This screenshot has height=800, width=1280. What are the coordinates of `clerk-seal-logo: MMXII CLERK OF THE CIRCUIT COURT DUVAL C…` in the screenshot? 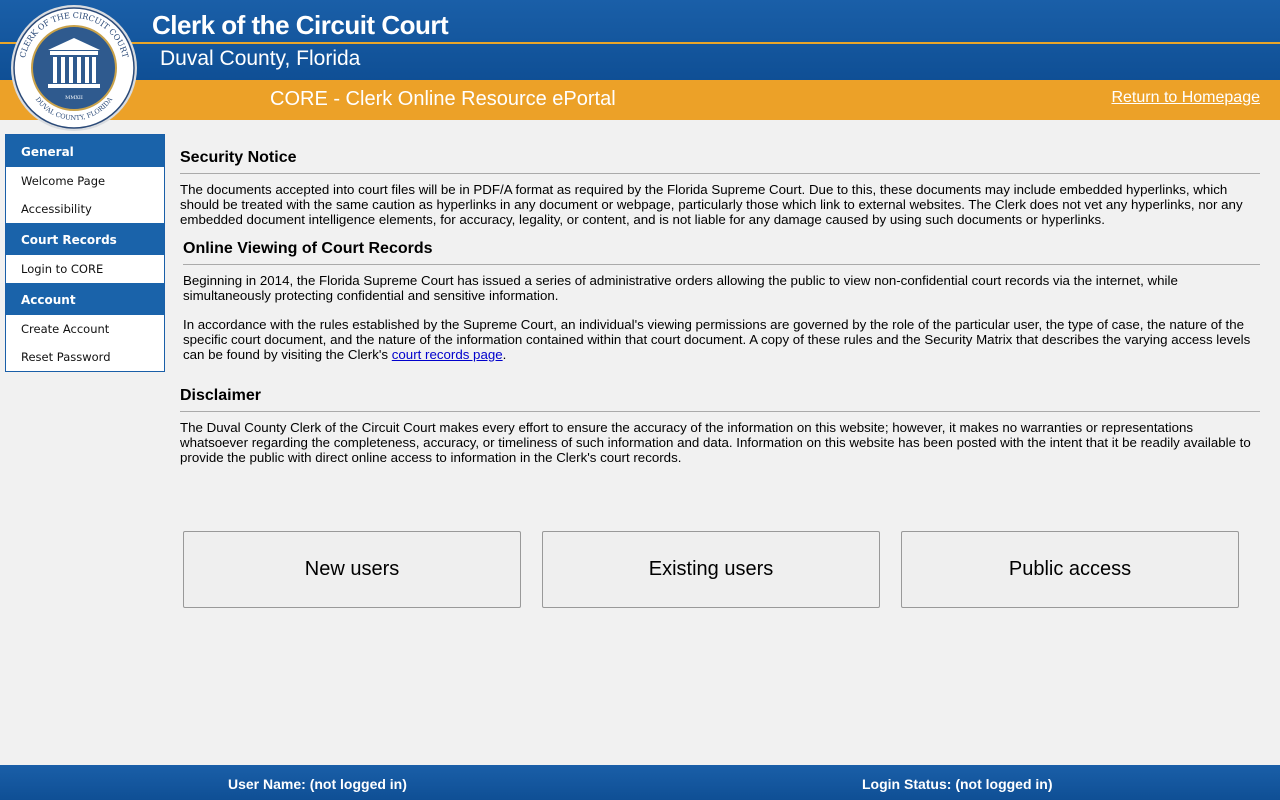 It's located at (74, 68).